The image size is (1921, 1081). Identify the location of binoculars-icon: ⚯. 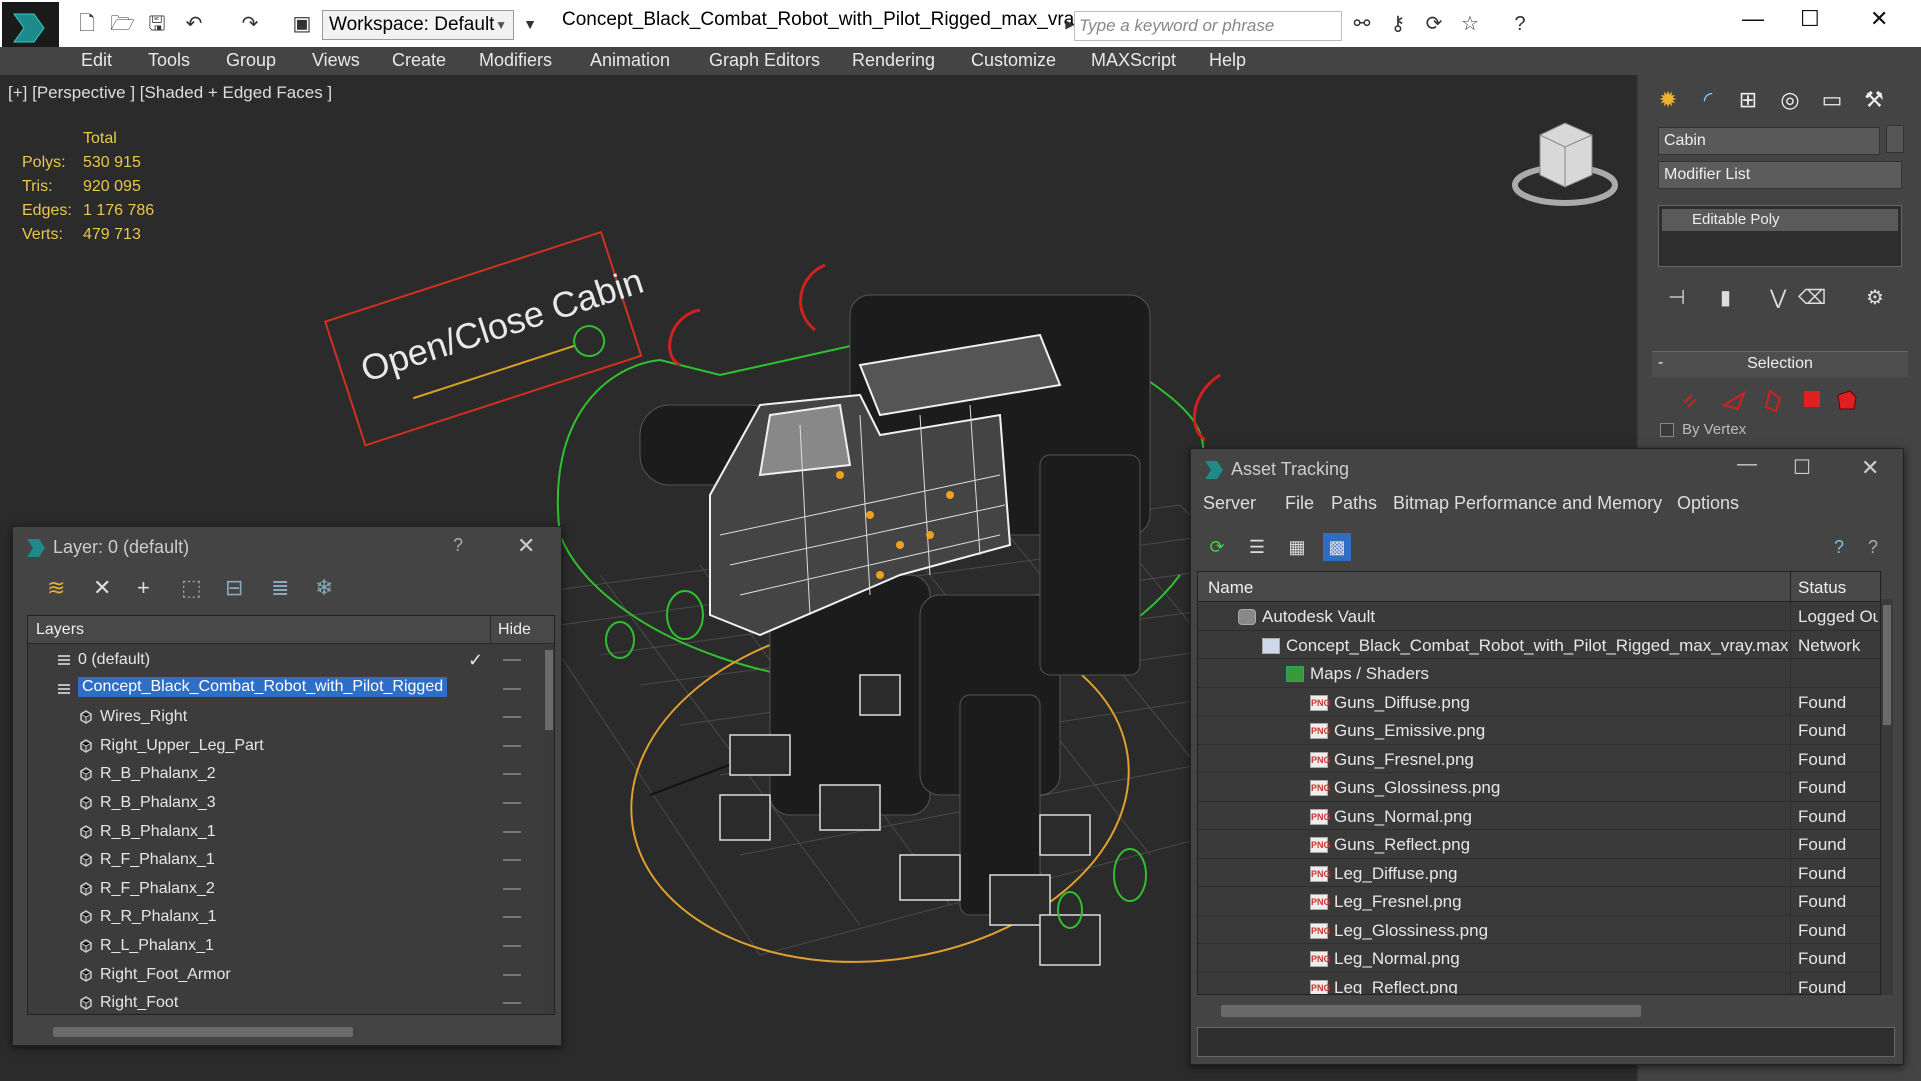
(1362, 24).